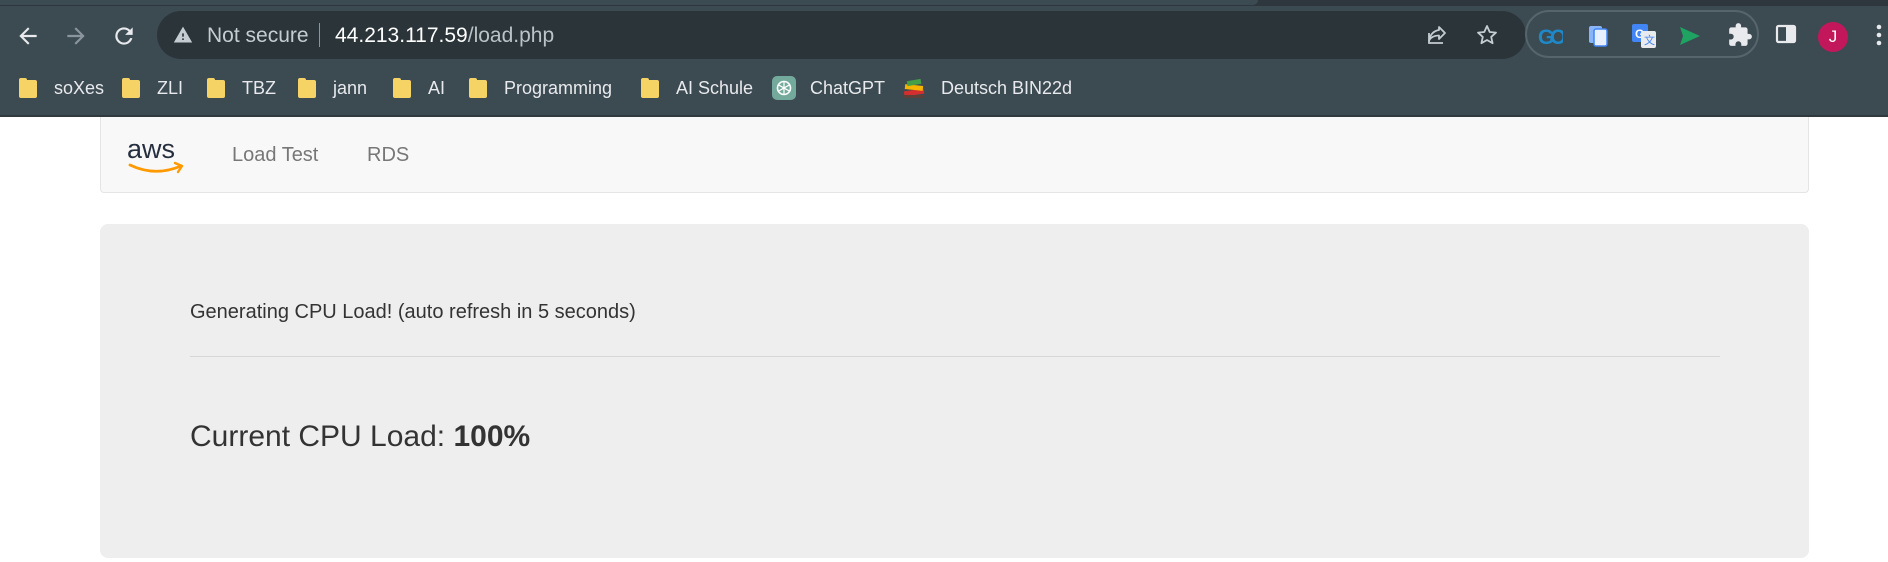  What do you see at coordinates (79, 87) in the screenshot?
I see `bookmark-label: soXes` at bounding box center [79, 87].